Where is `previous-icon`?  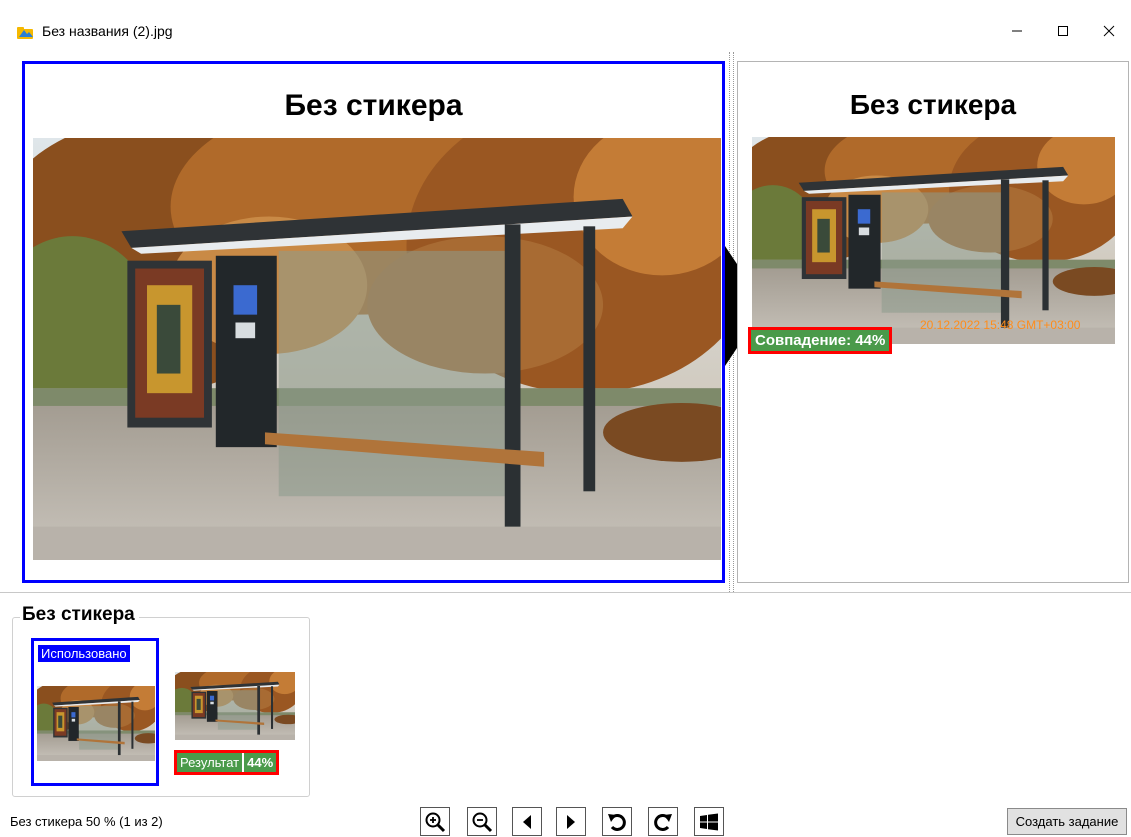 previous-icon is located at coordinates (527, 821).